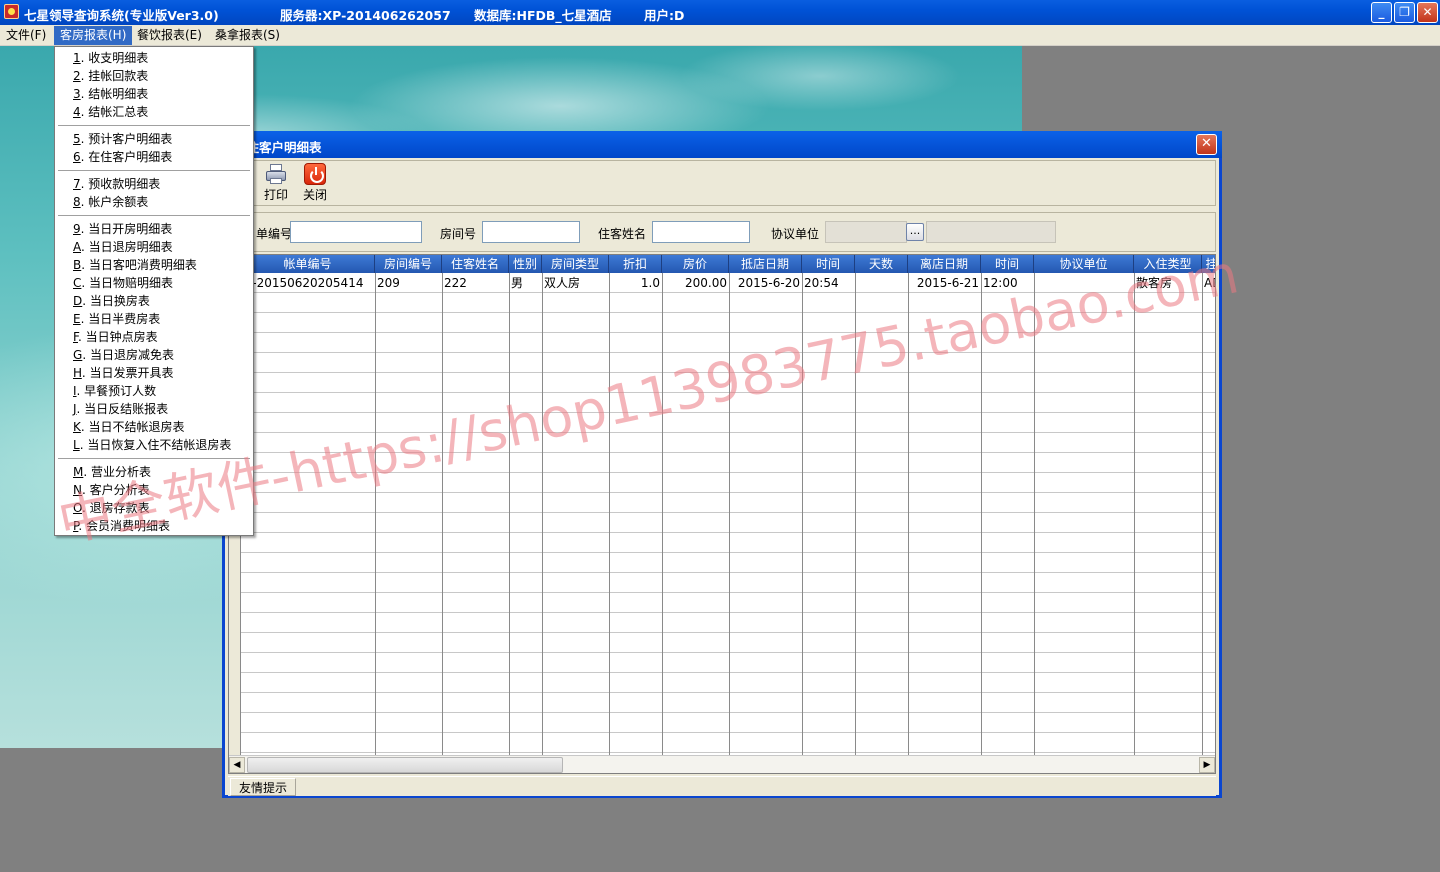 The image size is (1440, 872). Describe the element at coordinates (308, 283) in the screenshot. I see `cell-account-no: D-20150620205414` at that location.